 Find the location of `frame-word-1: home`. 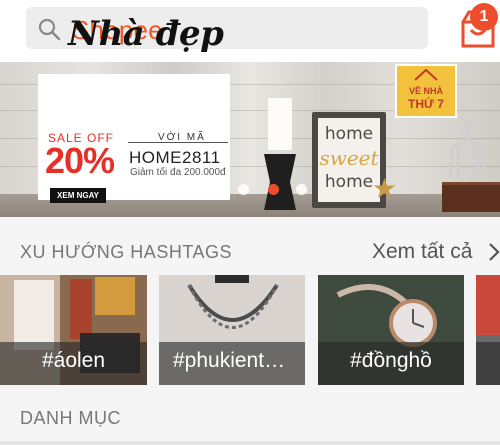

frame-word-1: home is located at coordinates (349, 134).